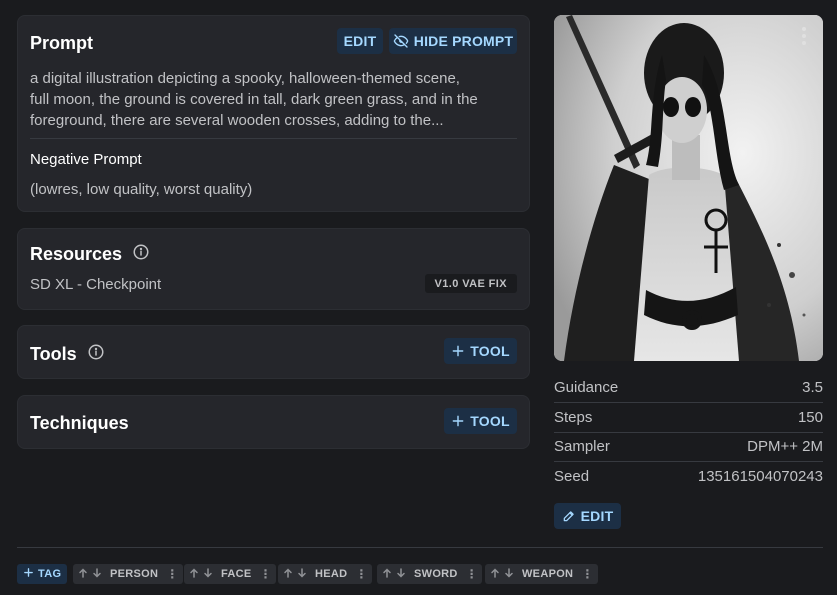  Describe the element at coordinates (53, 354) in the screenshot. I see `tools-title: Tools` at that location.